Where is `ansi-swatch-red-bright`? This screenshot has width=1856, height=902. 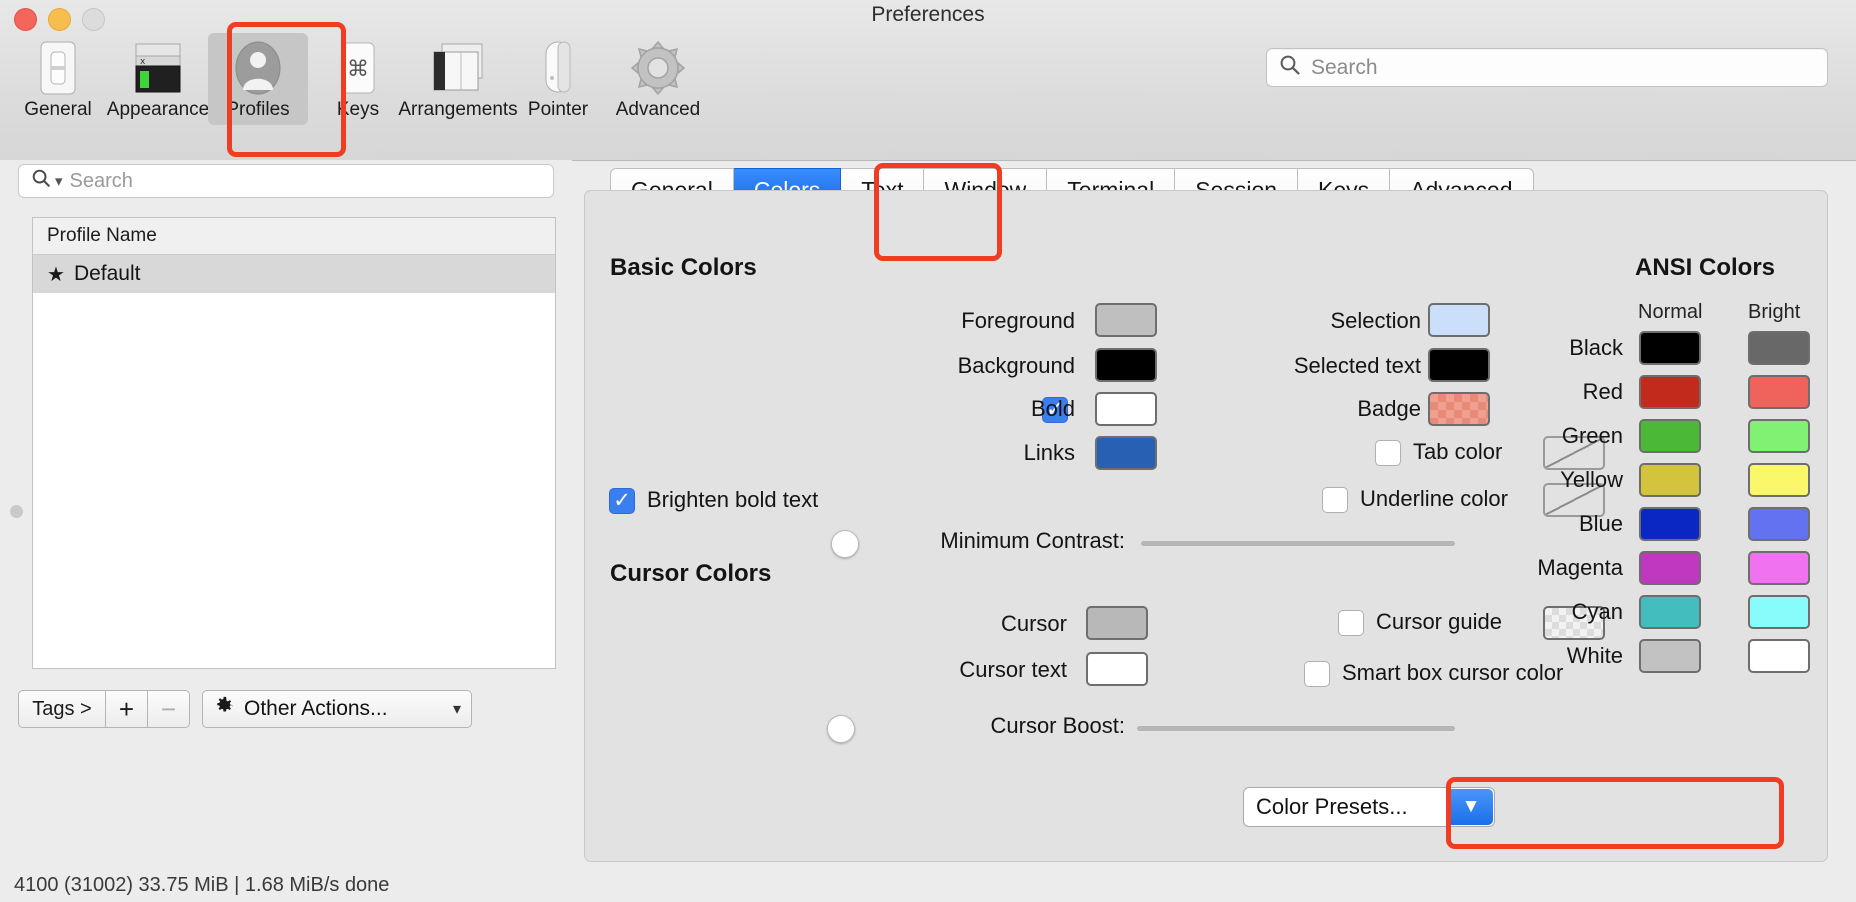 ansi-swatch-red-bright is located at coordinates (1779, 392).